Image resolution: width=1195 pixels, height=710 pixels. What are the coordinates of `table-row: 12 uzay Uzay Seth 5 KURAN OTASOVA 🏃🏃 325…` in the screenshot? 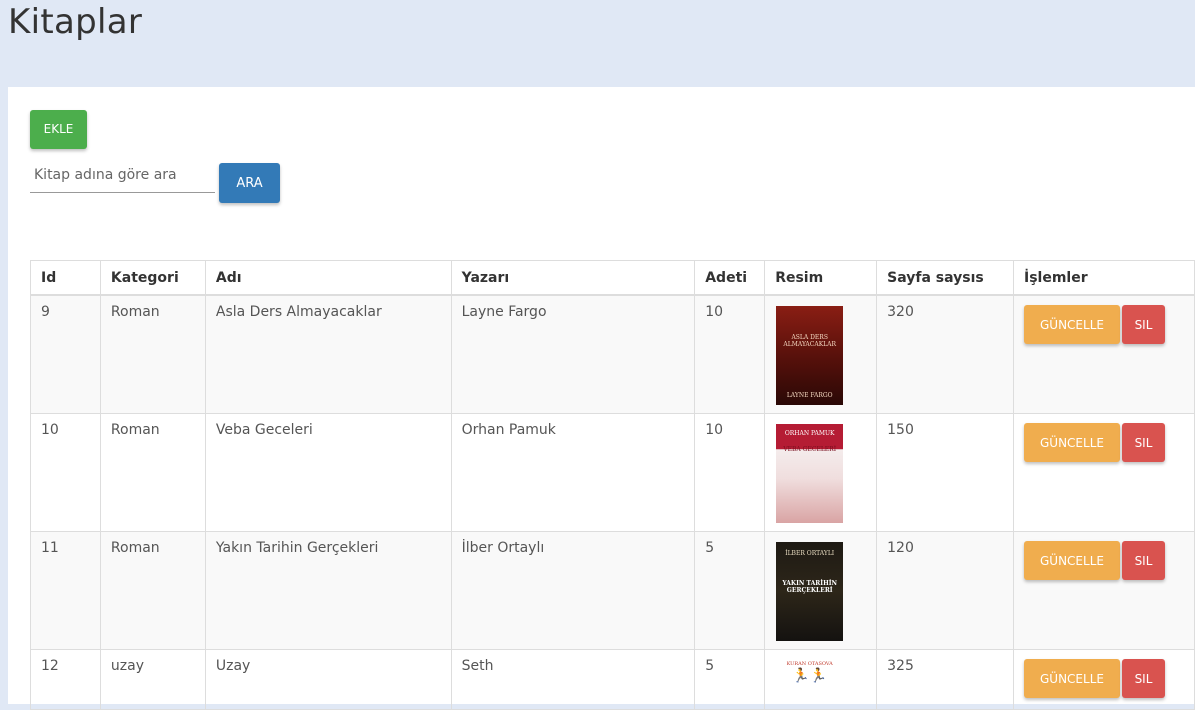 It's located at (612, 679).